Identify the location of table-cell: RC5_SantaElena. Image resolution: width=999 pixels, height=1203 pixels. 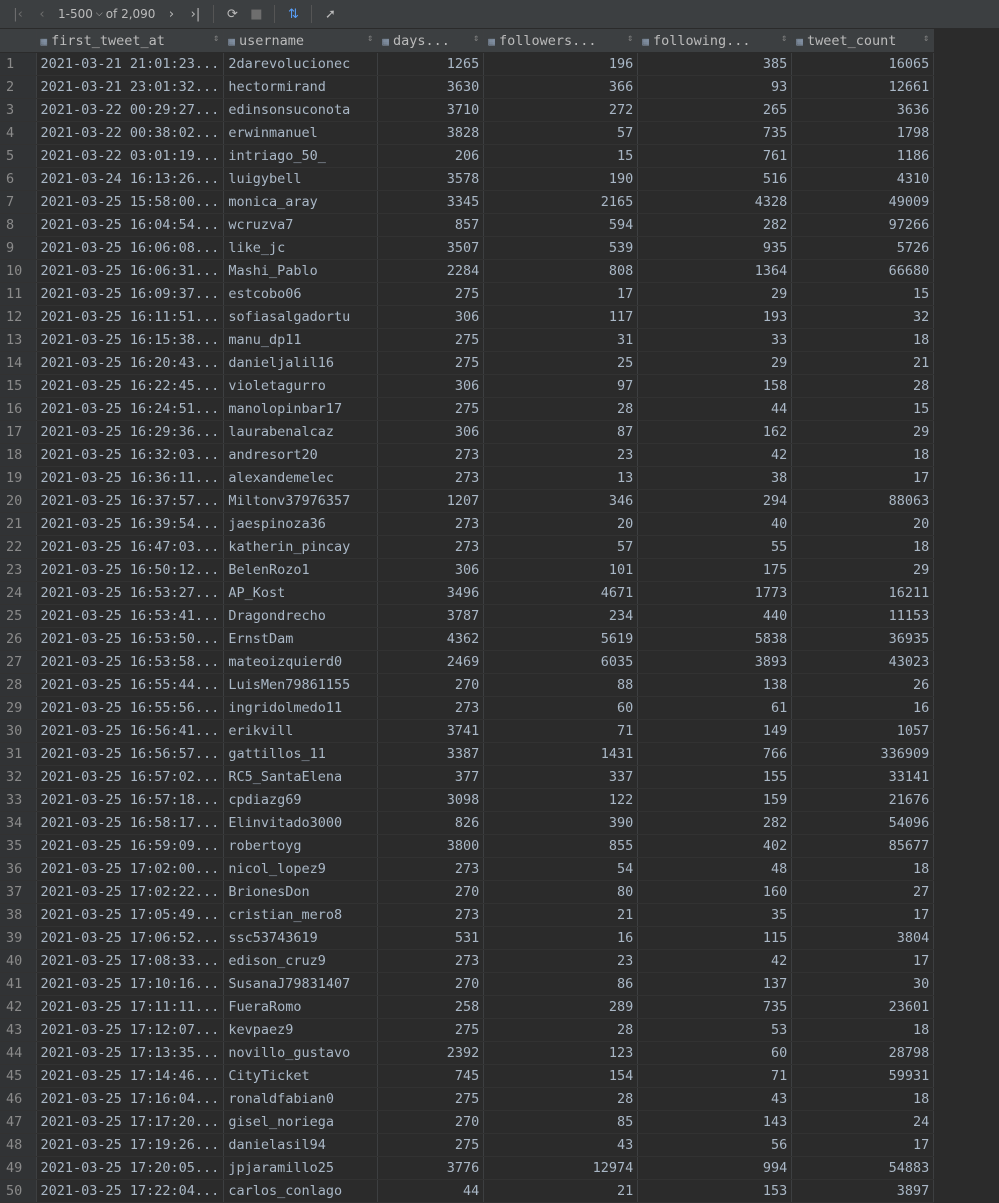
(301, 777).